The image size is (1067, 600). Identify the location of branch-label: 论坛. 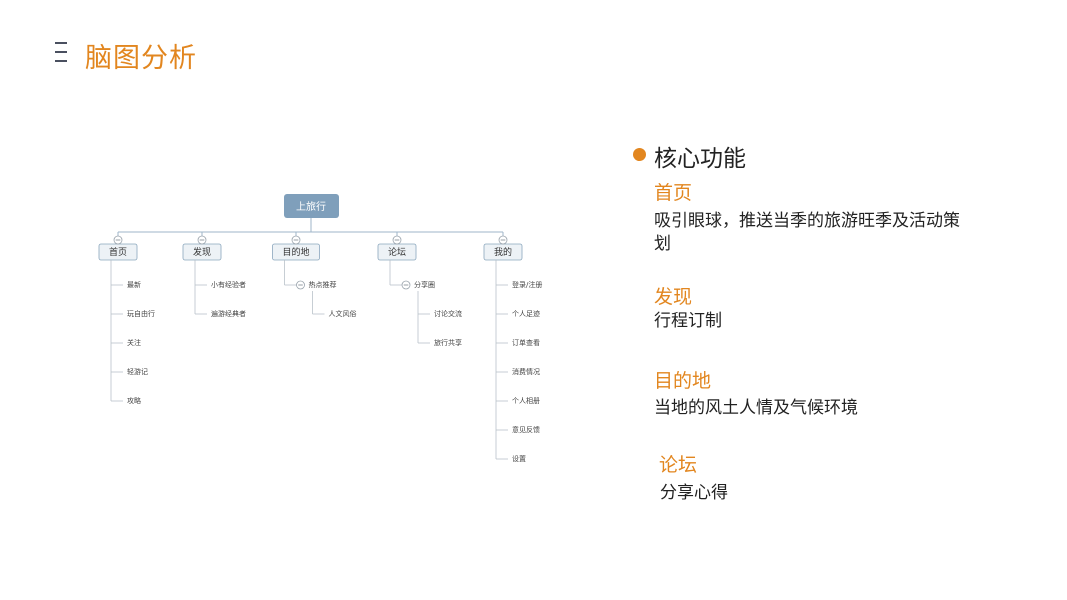
(397, 252).